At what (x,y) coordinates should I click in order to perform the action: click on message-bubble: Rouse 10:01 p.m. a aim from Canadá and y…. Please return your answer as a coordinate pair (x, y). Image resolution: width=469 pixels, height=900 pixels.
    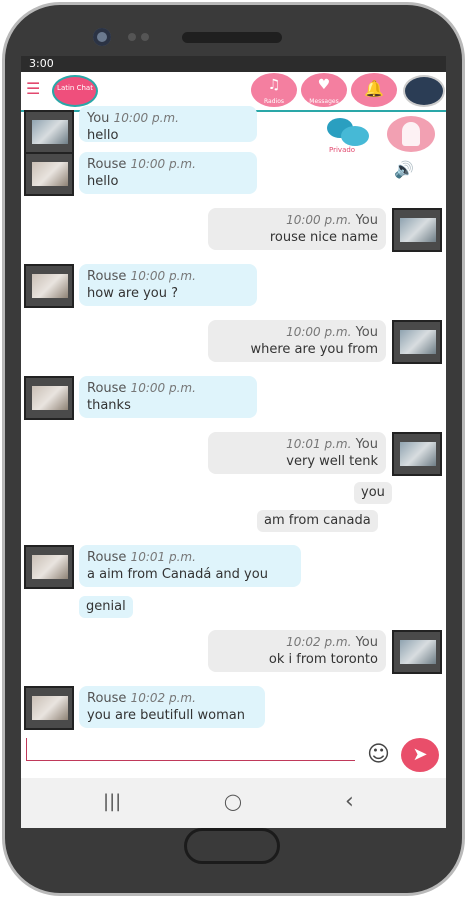
    Looking at the image, I should click on (190, 566).